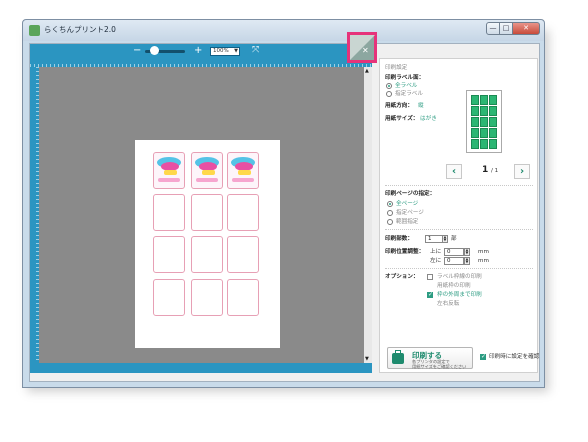 Image resolution: width=588 pixels, height=442 pixels. I want to click on radio-all-labels, so click(389, 86).